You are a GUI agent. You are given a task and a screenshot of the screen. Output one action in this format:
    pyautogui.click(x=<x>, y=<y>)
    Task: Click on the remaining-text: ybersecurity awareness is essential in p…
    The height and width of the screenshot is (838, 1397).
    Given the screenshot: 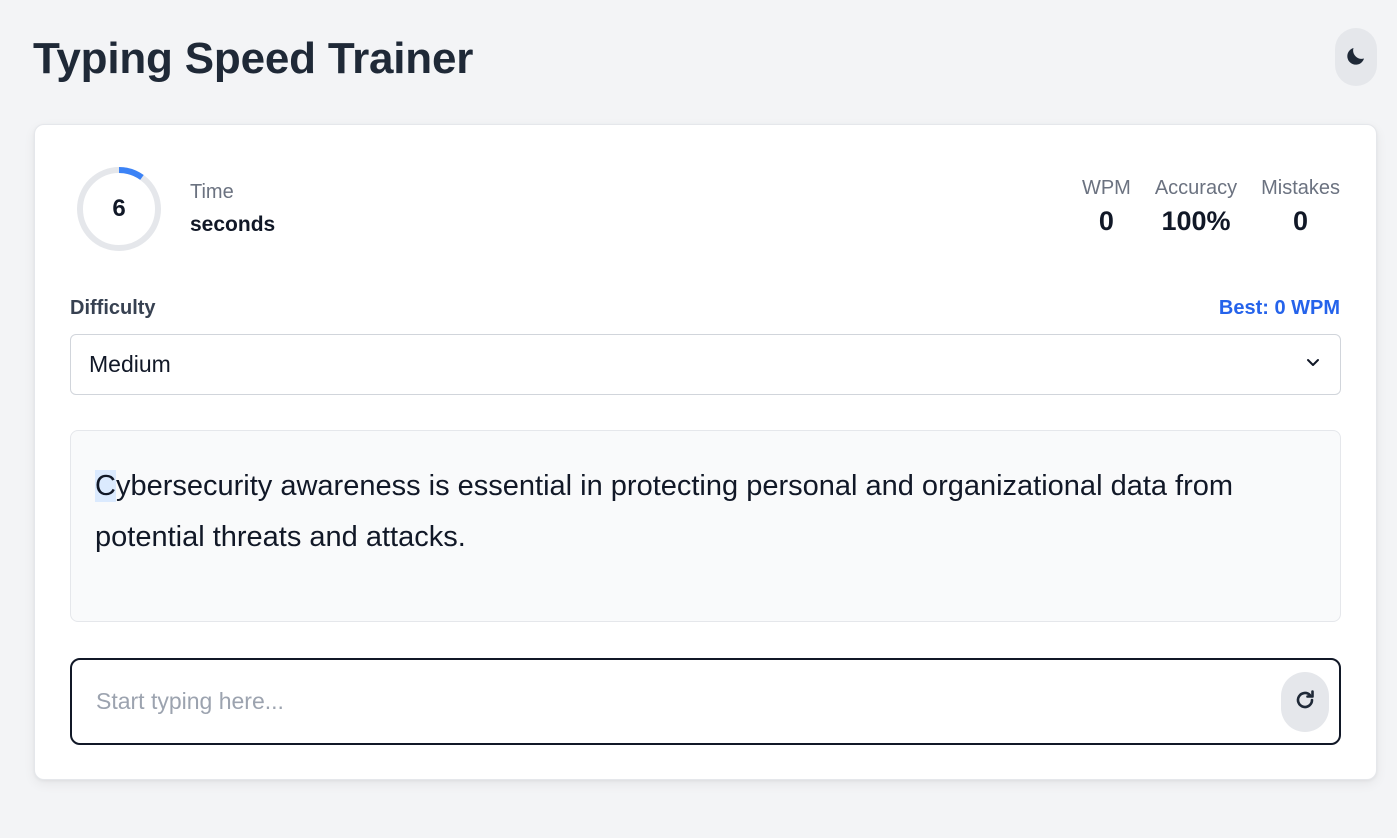 What is the action you would take?
    pyautogui.click(x=664, y=511)
    